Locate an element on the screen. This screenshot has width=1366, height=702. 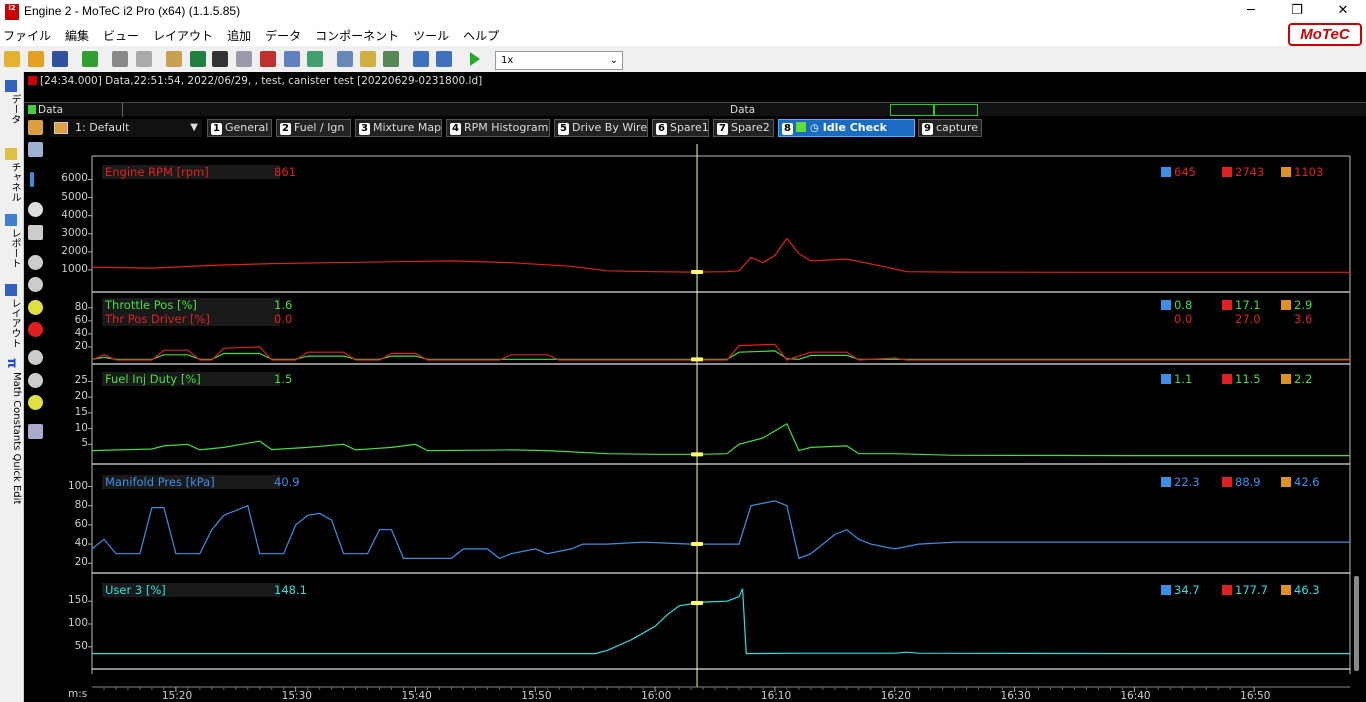
menu-layout: レイアウト is located at coordinates (183, 35).